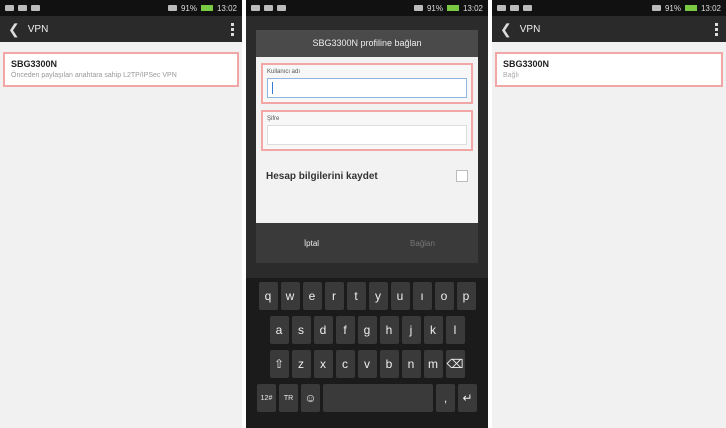  What do you see at coordinates (266, 398) in the screenshot?
I see `symbols-key: 12#` at bounding box center [266, 398].